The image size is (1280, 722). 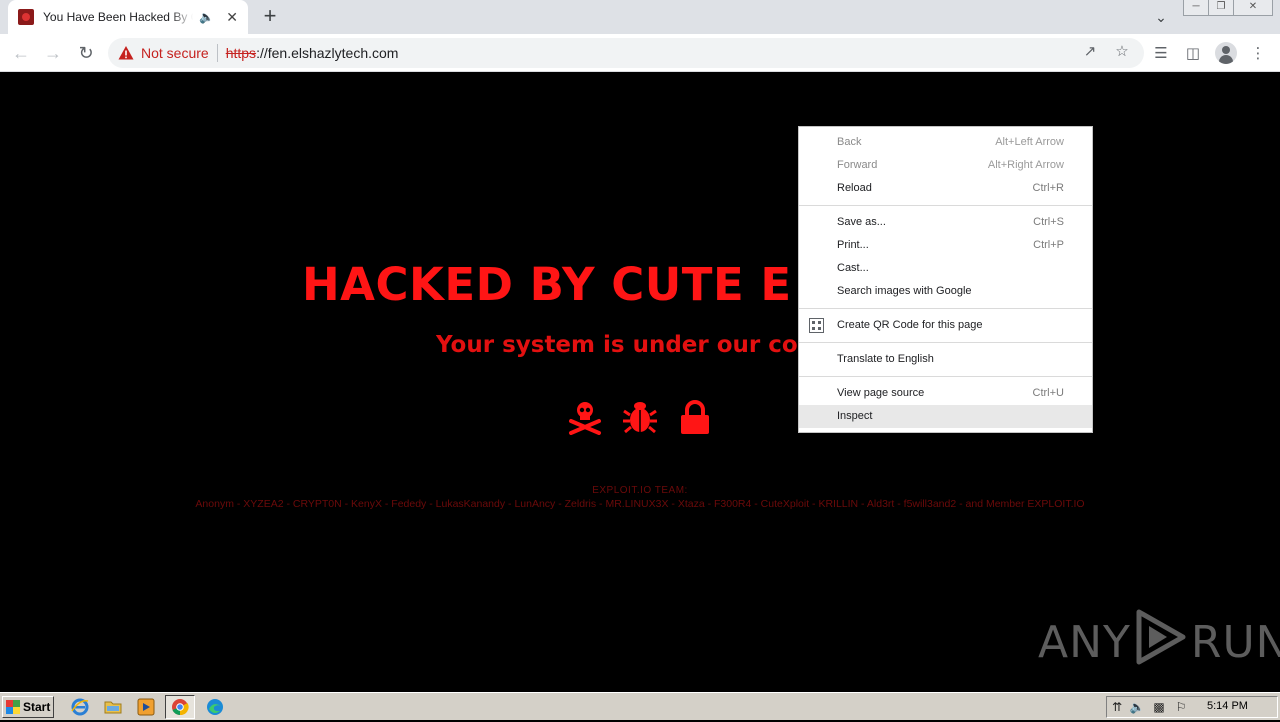 What do you see at coordinates (547, 284) in the screenshot?
I see `page-headline: HACKED BY CUTE E` at bounding box center [547, 284].